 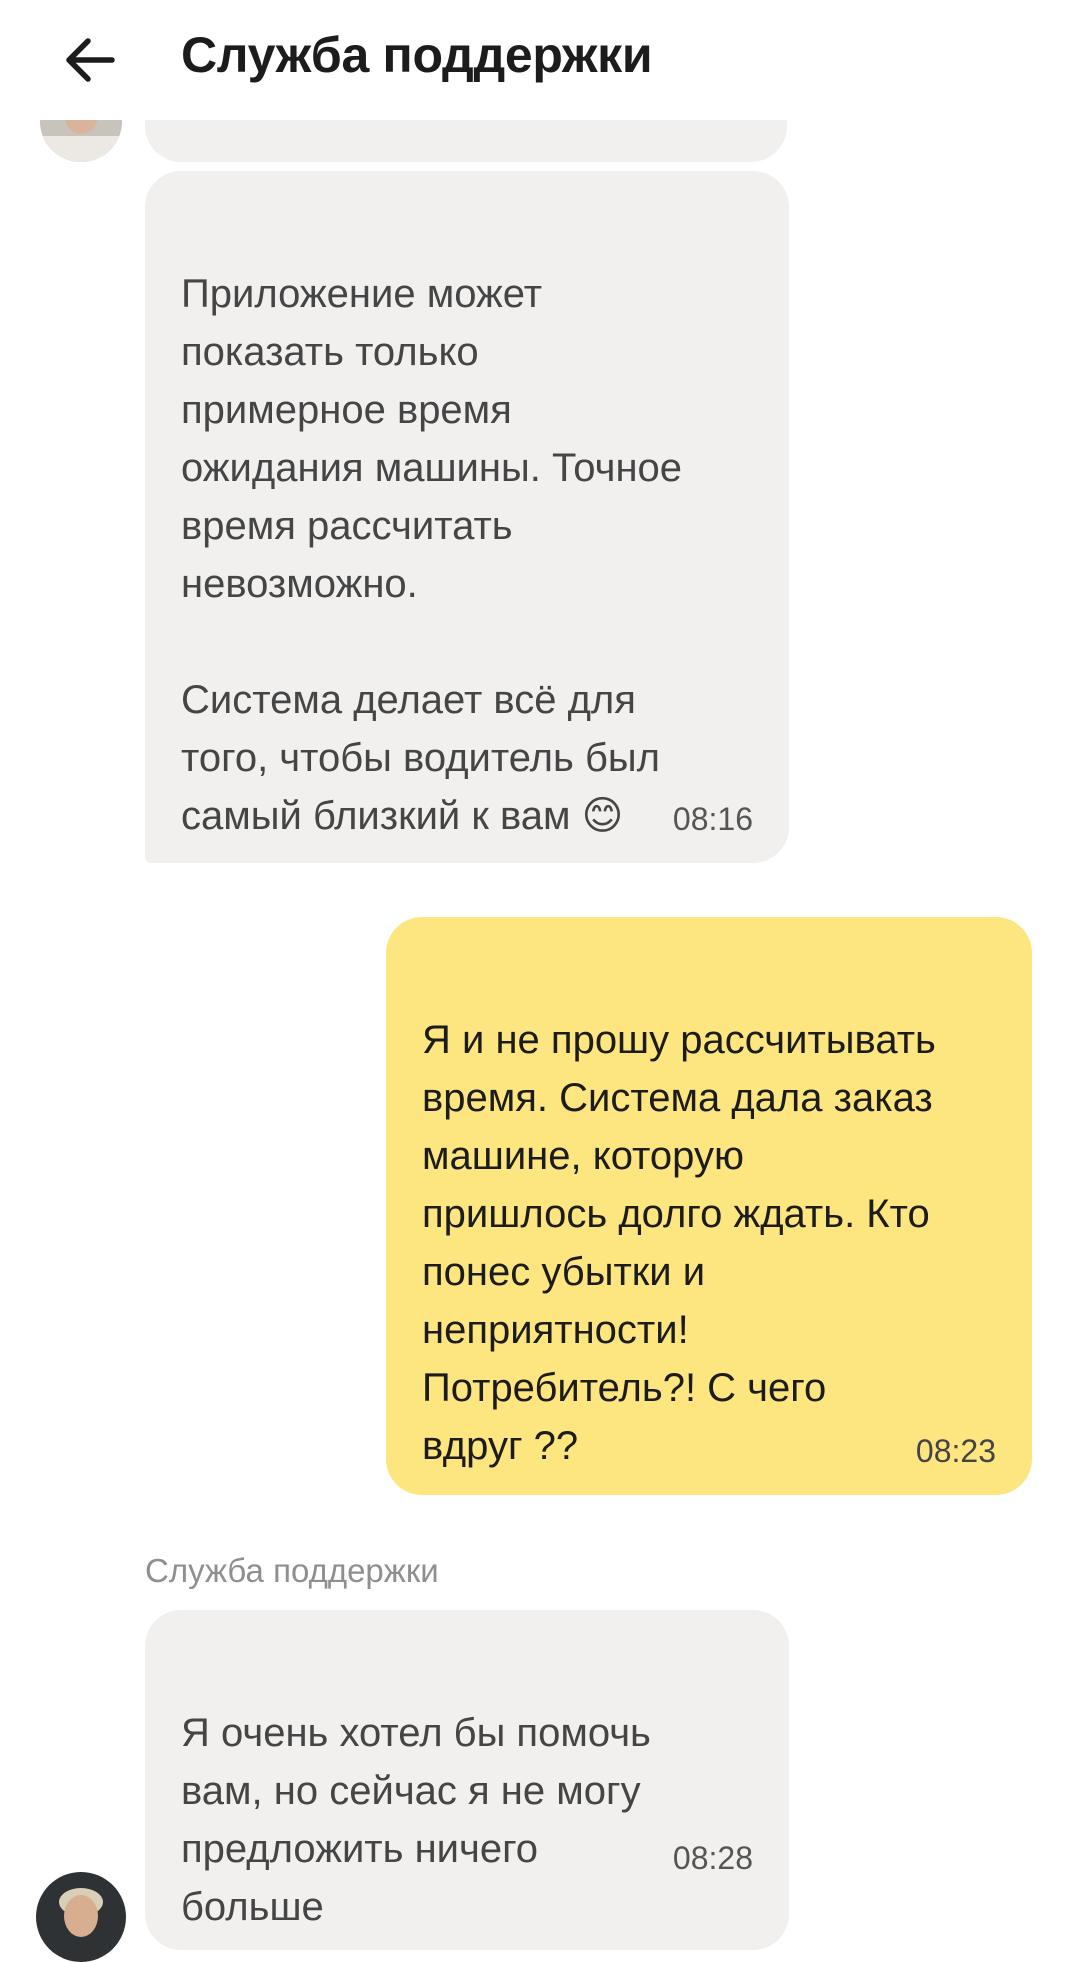 I want to click on page-title: Служба поддержки, so click(x=417, y=55).